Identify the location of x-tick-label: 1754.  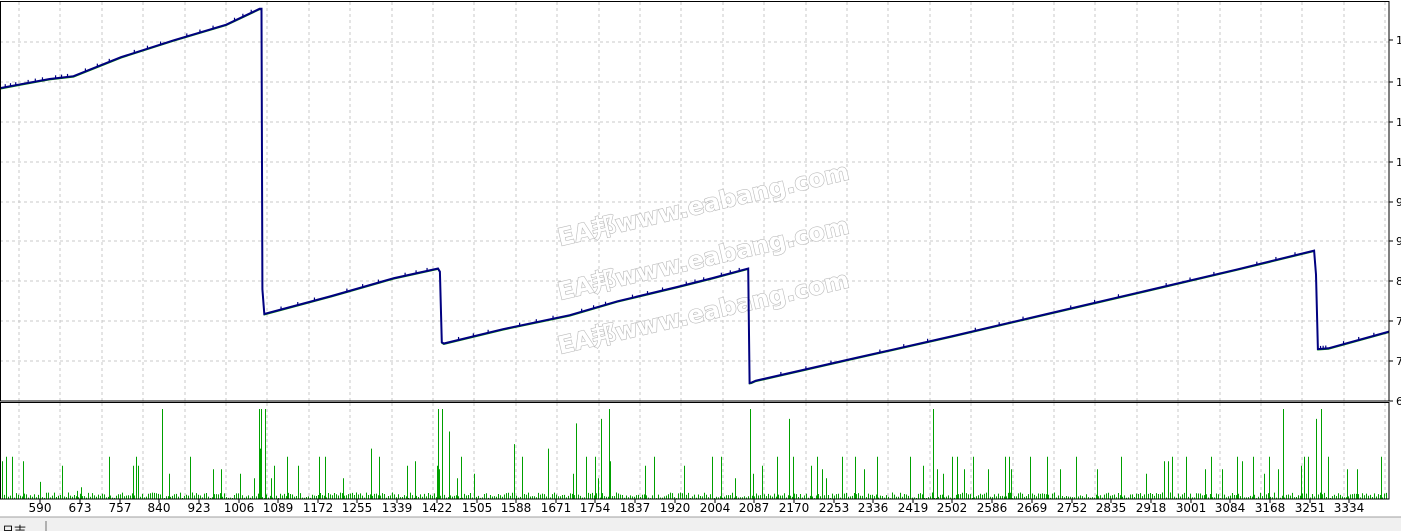
(595, 508).